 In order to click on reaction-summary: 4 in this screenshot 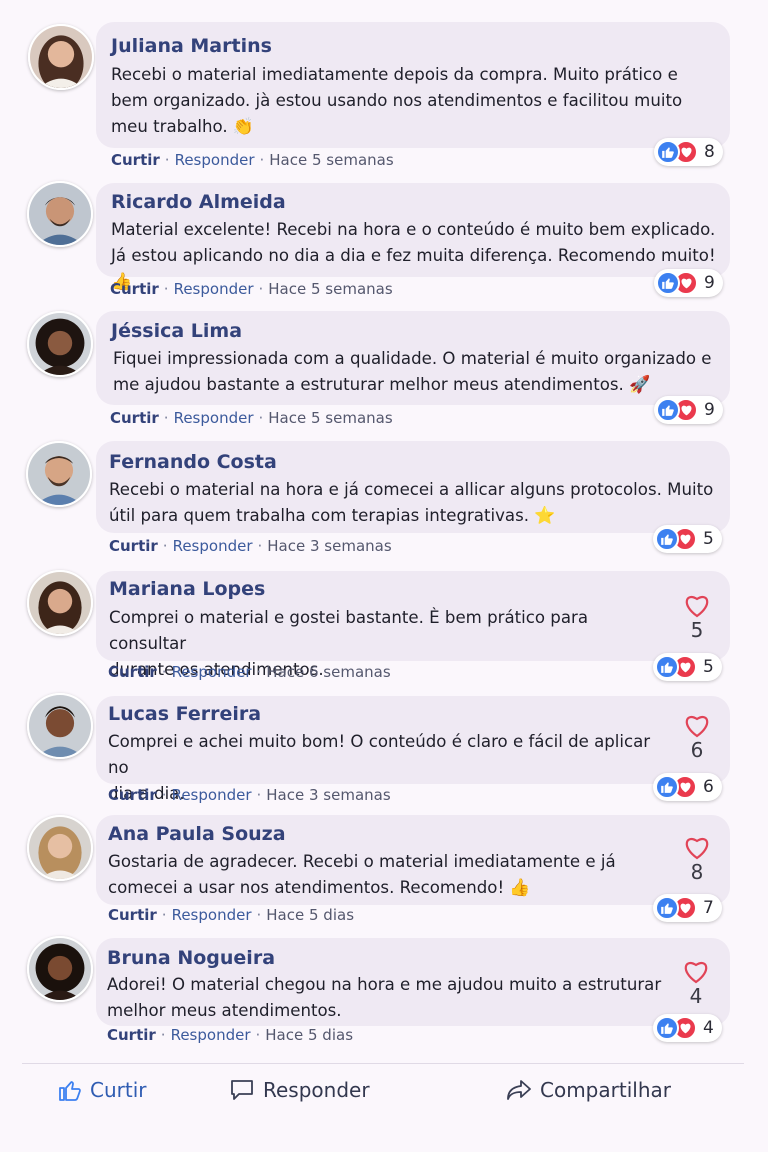, I will do `click(687, 1028)`.